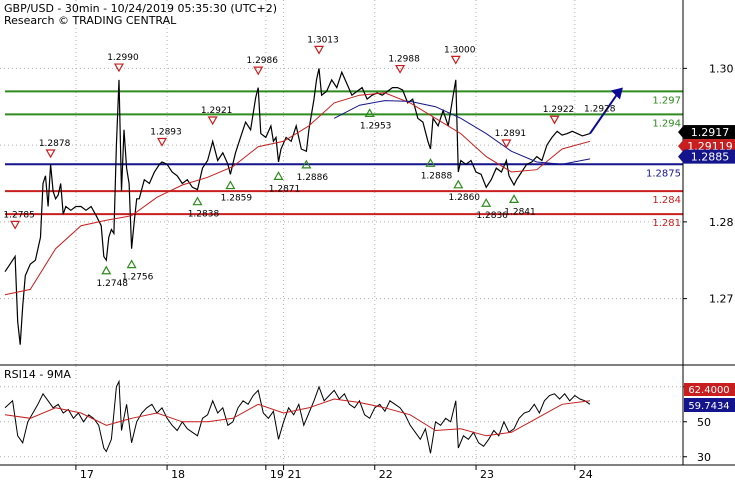  Describe the element at coordinates (90, 20) in the screenshot. I see `research-credit: Research © TRADING CENTRAL` at that location.